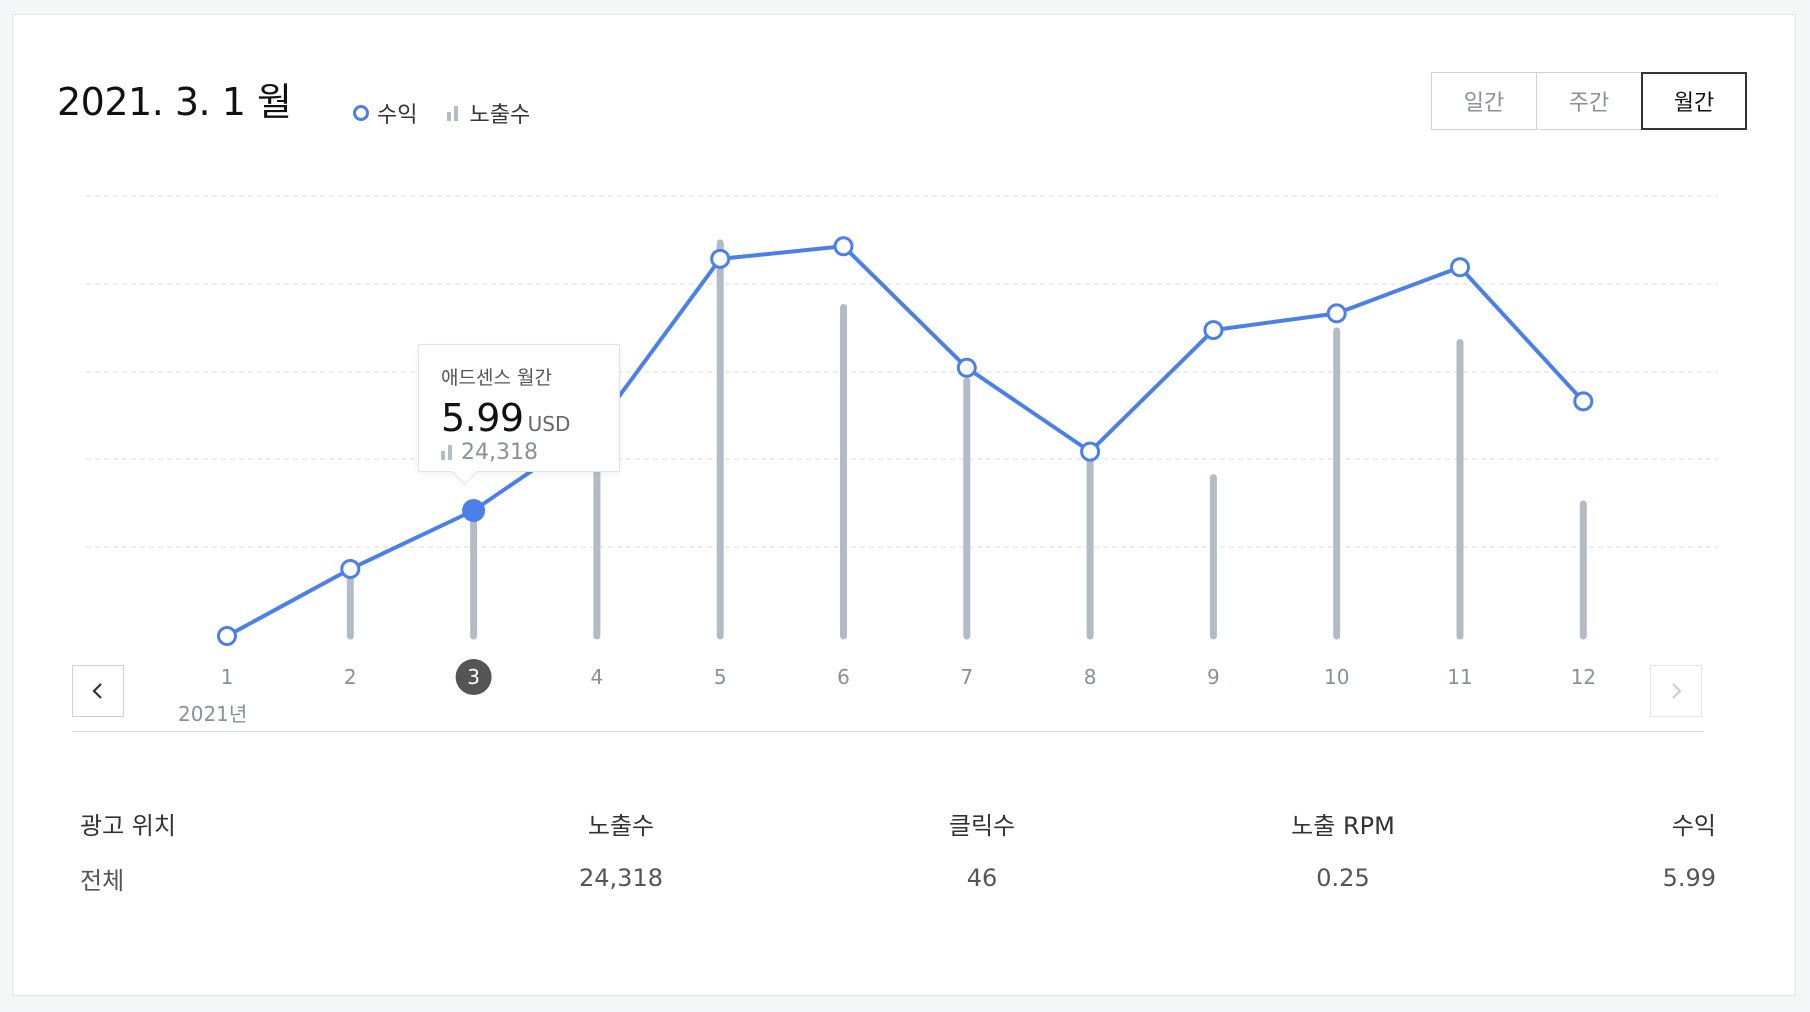 The image size is (1810, 1012). Describe the element at coordinates (482, 418) in the screenshot. I see `tooltip-value: 5.99` at that location.